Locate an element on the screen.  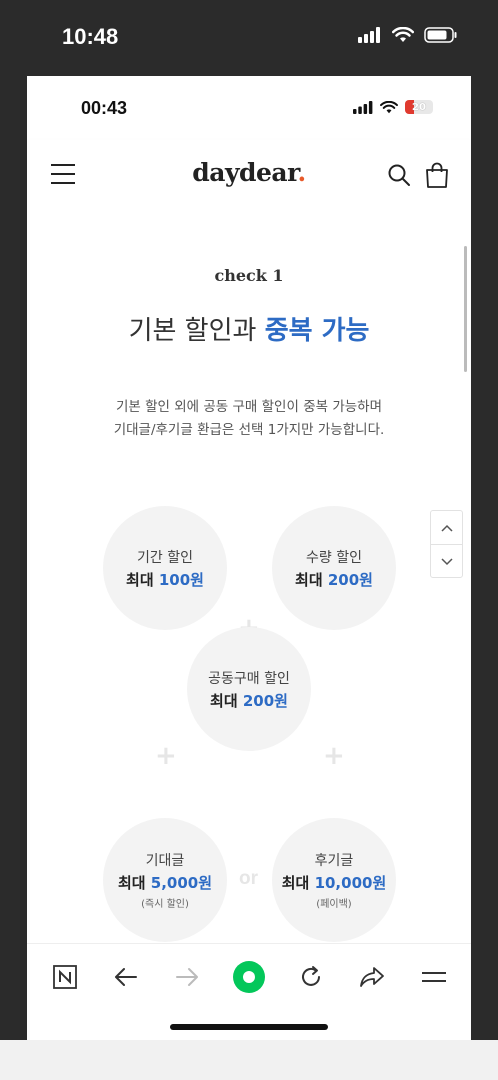
desc-line-2: 기대글/후기글 환급은 선택 1가지만 가능합니다. is located at coordinates (249, 430).